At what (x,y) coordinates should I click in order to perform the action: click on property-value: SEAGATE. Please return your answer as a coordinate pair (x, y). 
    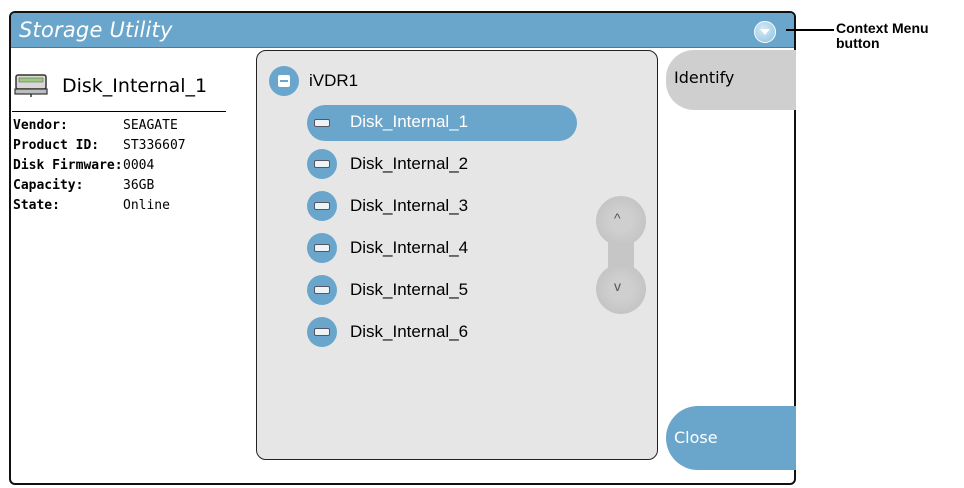
    Looking at the image, I should click on (150, 125).